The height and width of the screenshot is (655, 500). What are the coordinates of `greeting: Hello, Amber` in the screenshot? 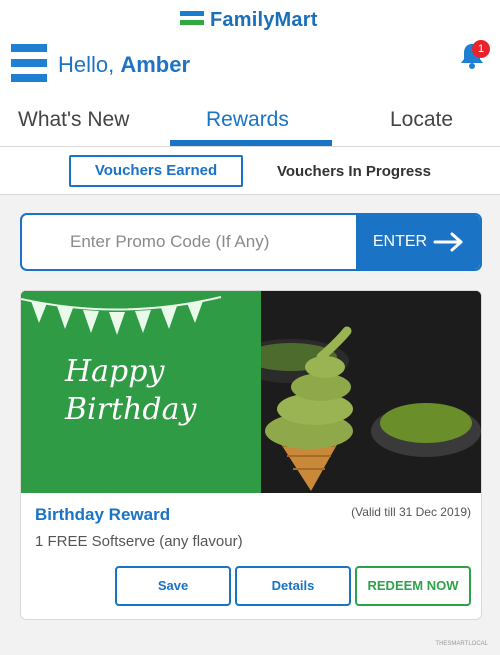 It's located at (124, 65).